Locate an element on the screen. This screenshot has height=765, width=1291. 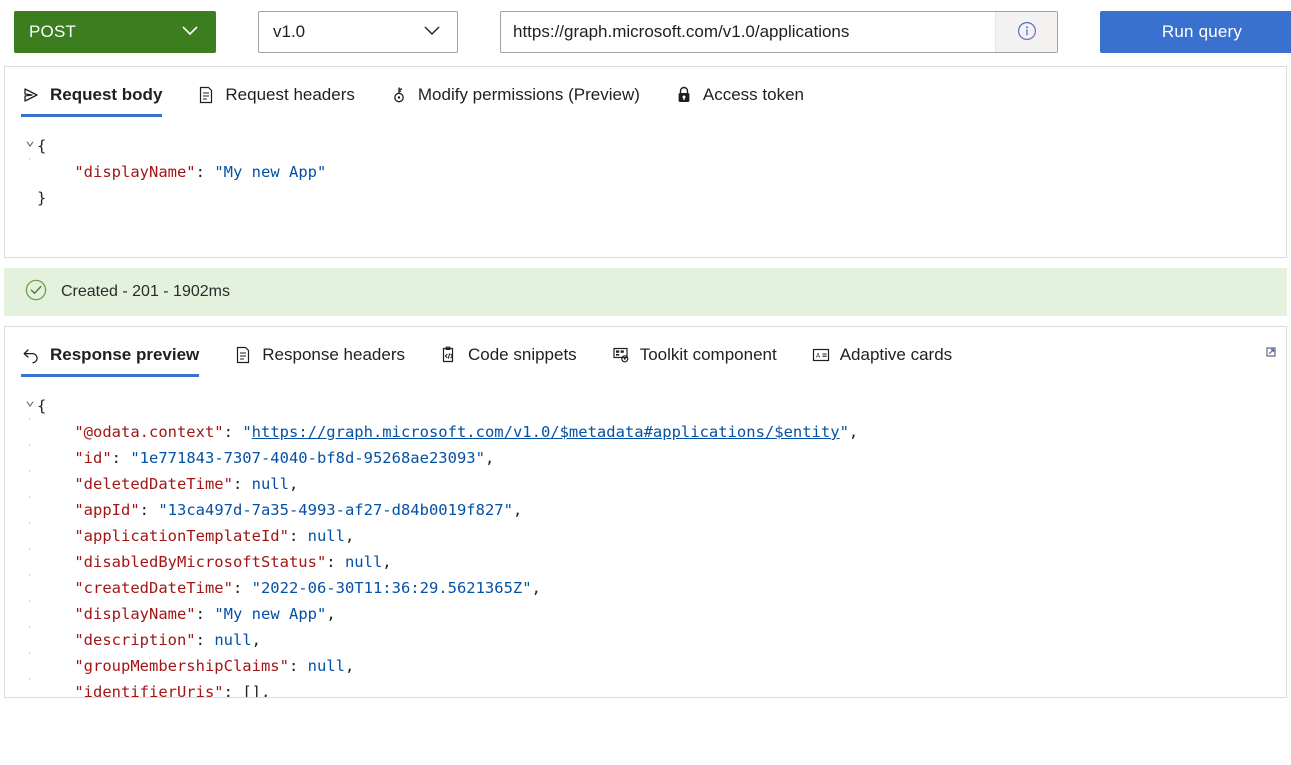
tab-label: Access token is located at coordinates (753, 94).